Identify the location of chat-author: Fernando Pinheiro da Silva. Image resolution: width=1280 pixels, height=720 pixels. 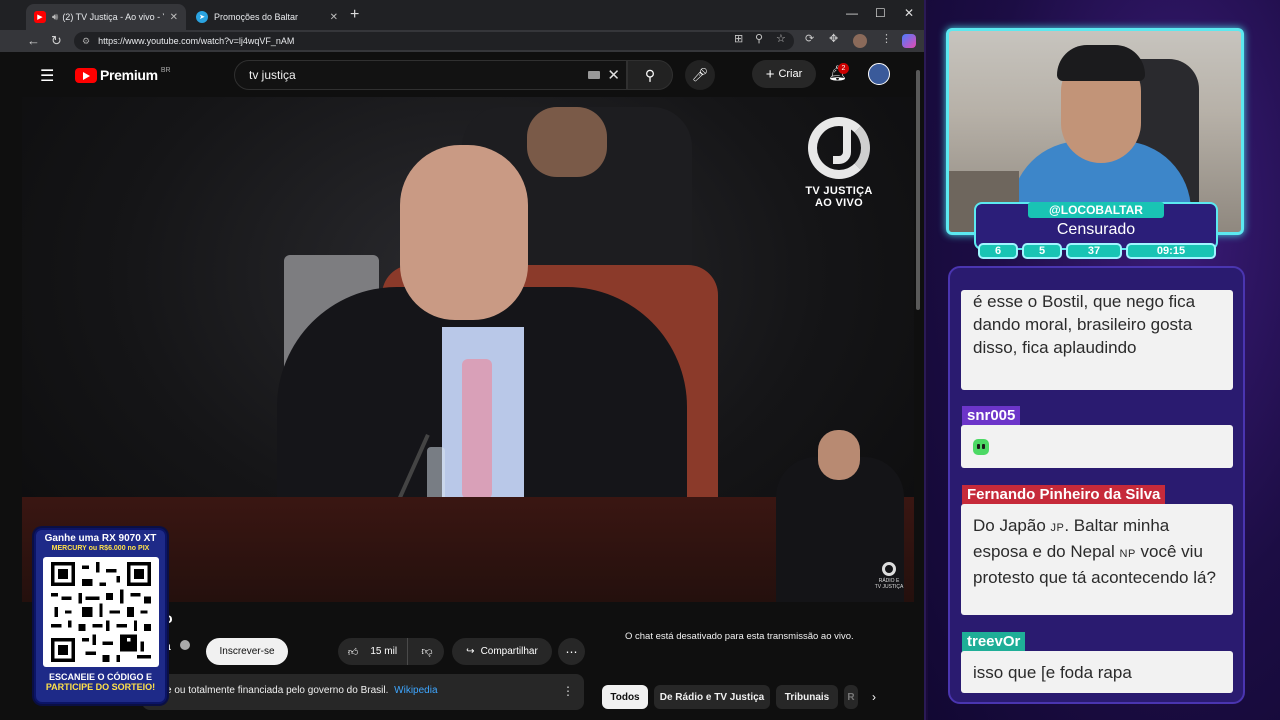
(1064, 495).